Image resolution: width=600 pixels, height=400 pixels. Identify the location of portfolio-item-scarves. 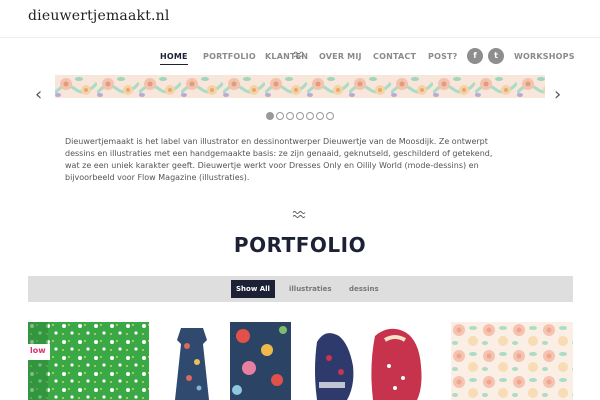
(371, 361).